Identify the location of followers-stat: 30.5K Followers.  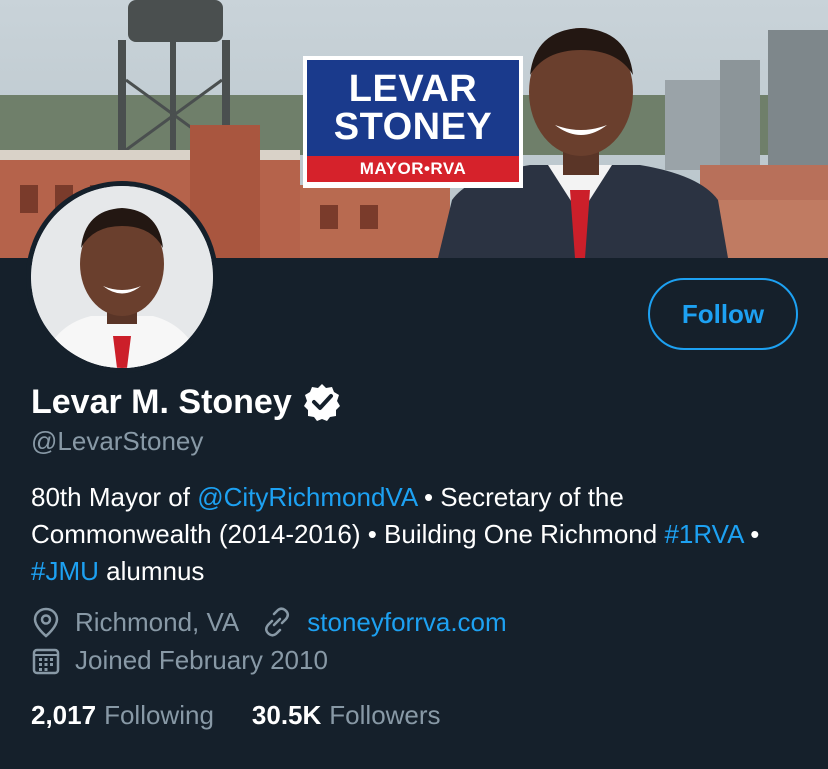
(346, 715).